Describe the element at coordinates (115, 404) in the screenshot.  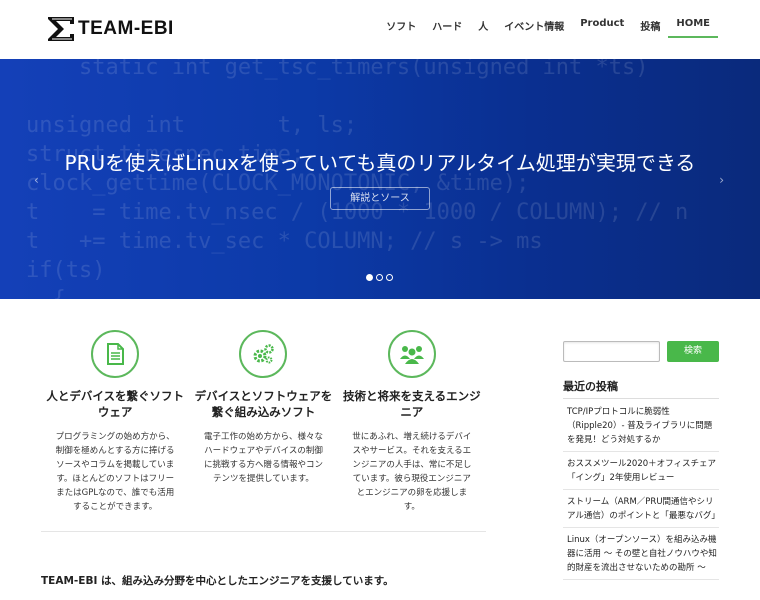
I see `feature-title: 人とデバイスを繋ぐソフトウェア` at that location.